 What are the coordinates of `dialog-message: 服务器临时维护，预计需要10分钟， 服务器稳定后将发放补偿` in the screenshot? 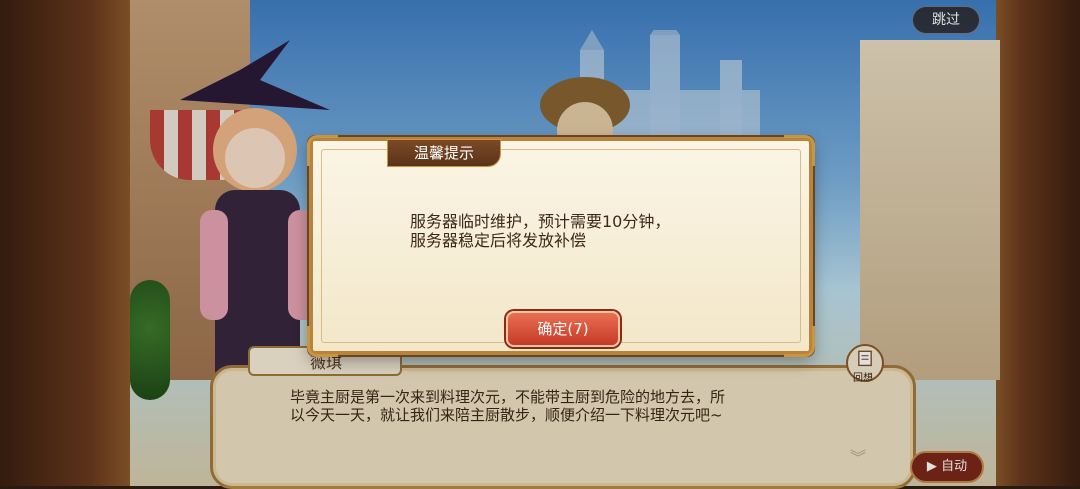 It's located at (580, 231).